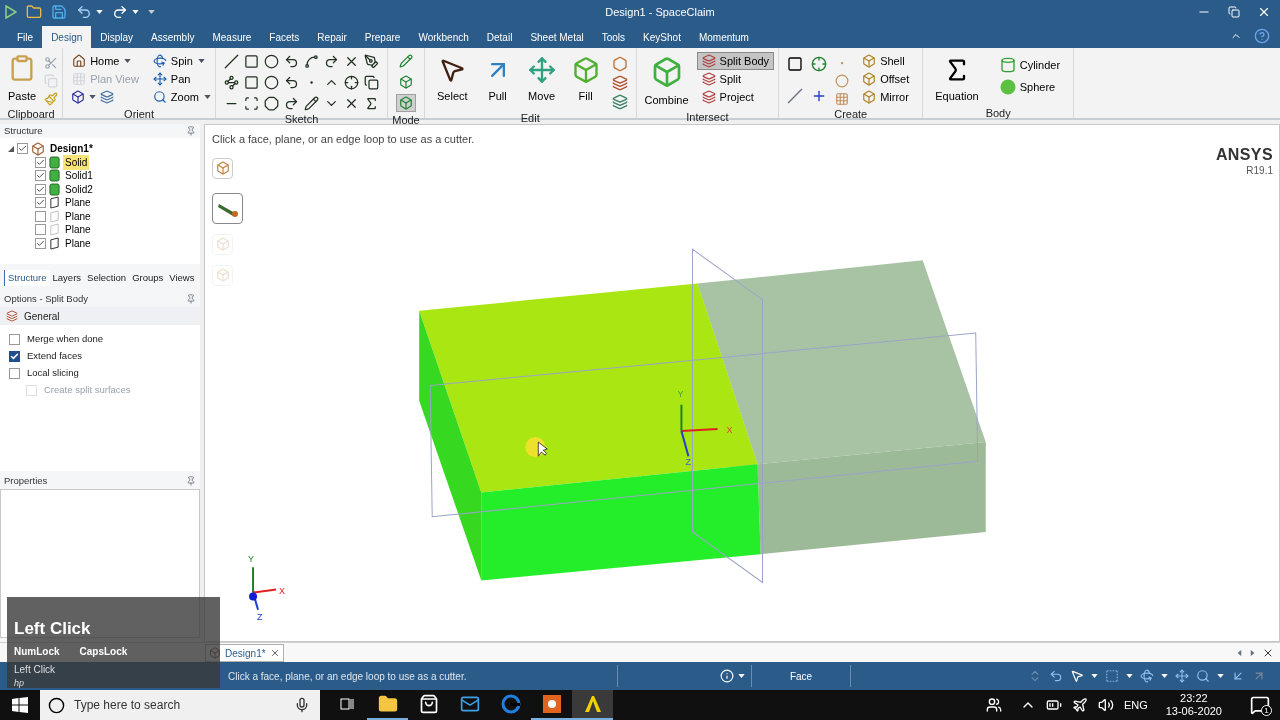  I want to click on language-indicator: ENG, so click(1135, 705).